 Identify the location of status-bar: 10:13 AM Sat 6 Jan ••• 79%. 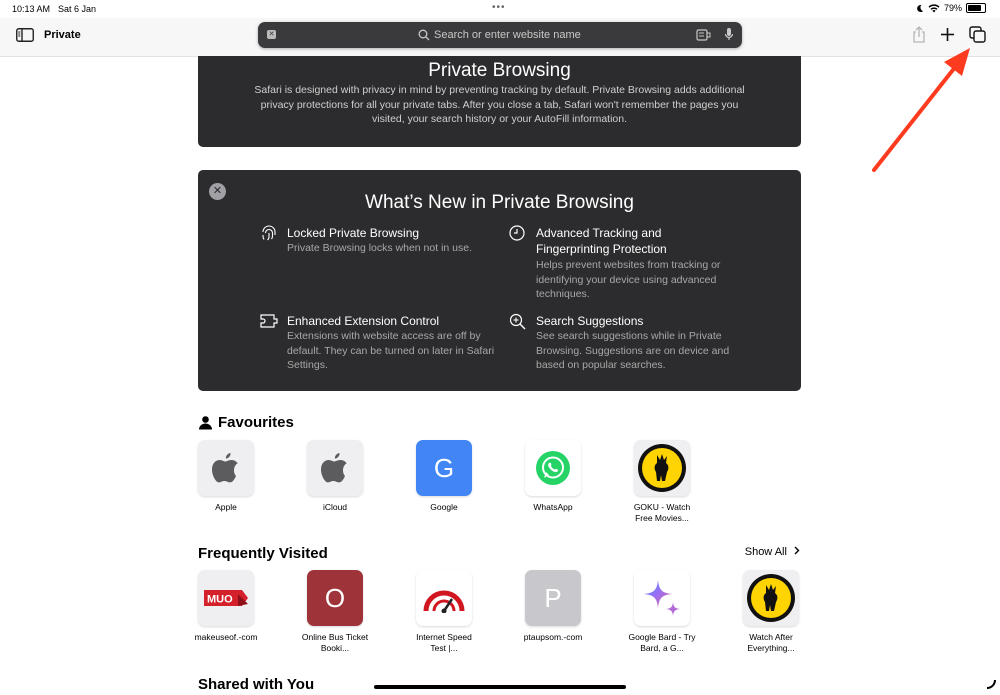
(500, 9).